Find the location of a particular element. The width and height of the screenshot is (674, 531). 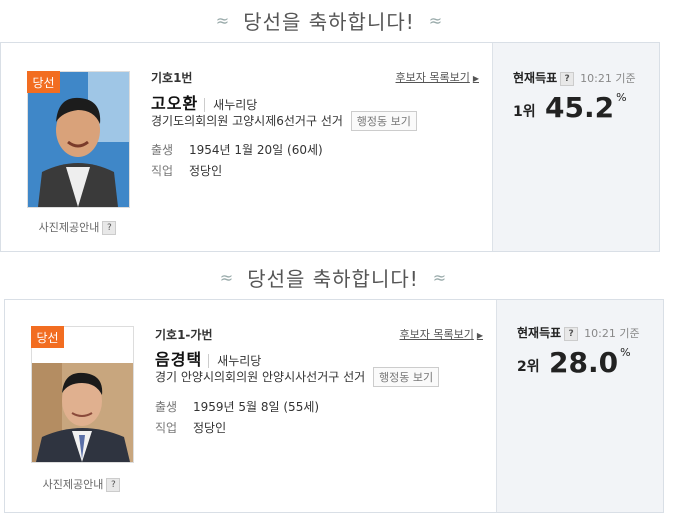

district-row: 경기도의회의원 고양시제6선거구 선거 행정동 보기 is located at coordinates (284, 121).